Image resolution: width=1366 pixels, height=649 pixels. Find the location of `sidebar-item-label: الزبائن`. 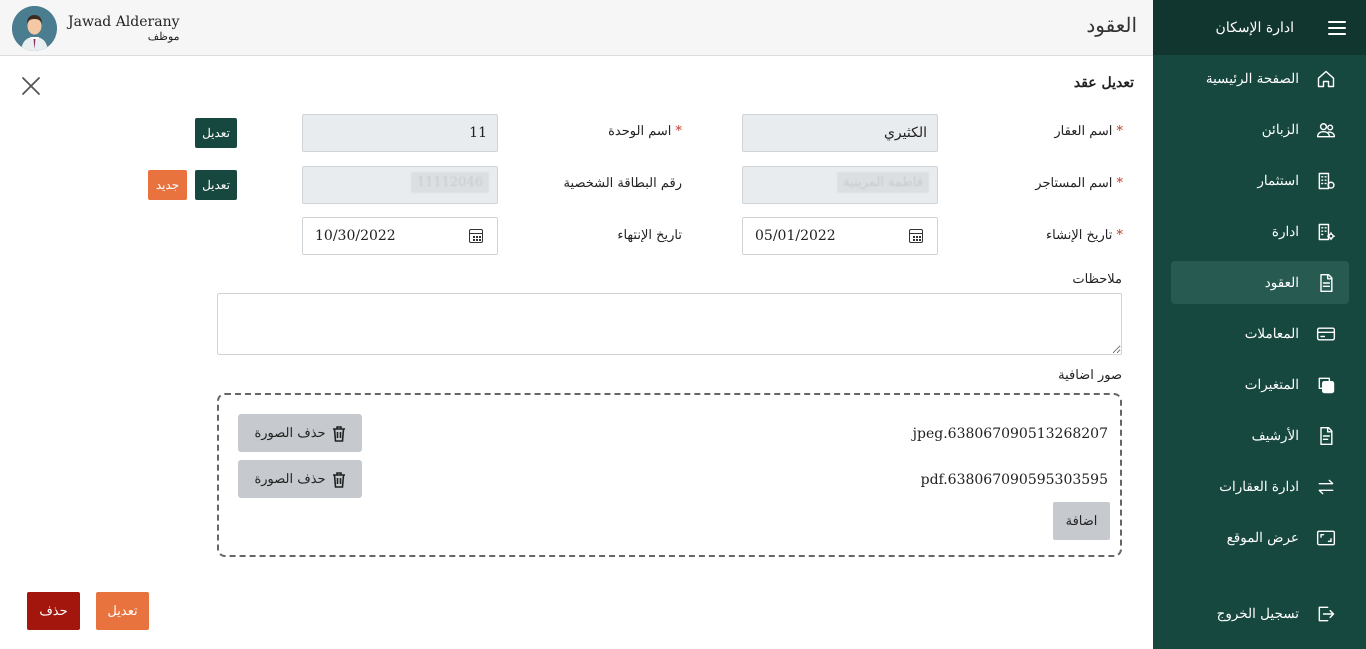

sidebar-item-label: الزبائن is located at coordinates (1280, 129).